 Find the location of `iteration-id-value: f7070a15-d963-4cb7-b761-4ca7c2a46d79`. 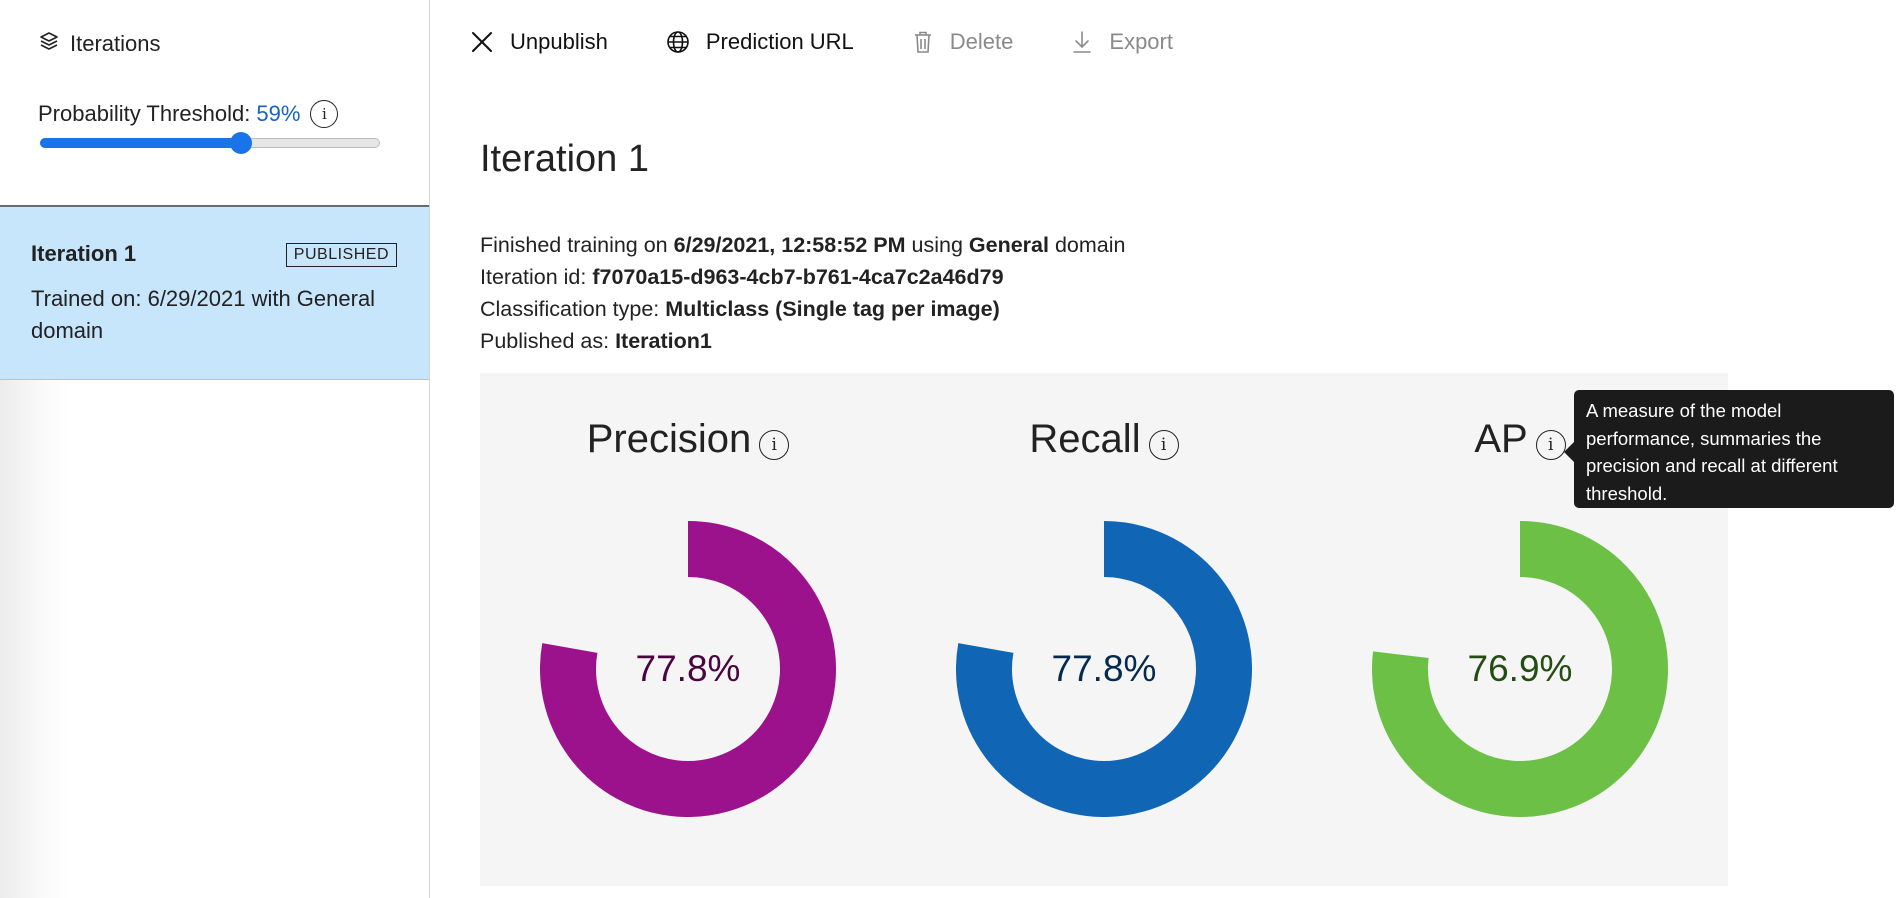

iteration-id-value: f7070a15-d963-4cb7-b761-4ca7c2a46d79 is located at coordinates (798, 277).